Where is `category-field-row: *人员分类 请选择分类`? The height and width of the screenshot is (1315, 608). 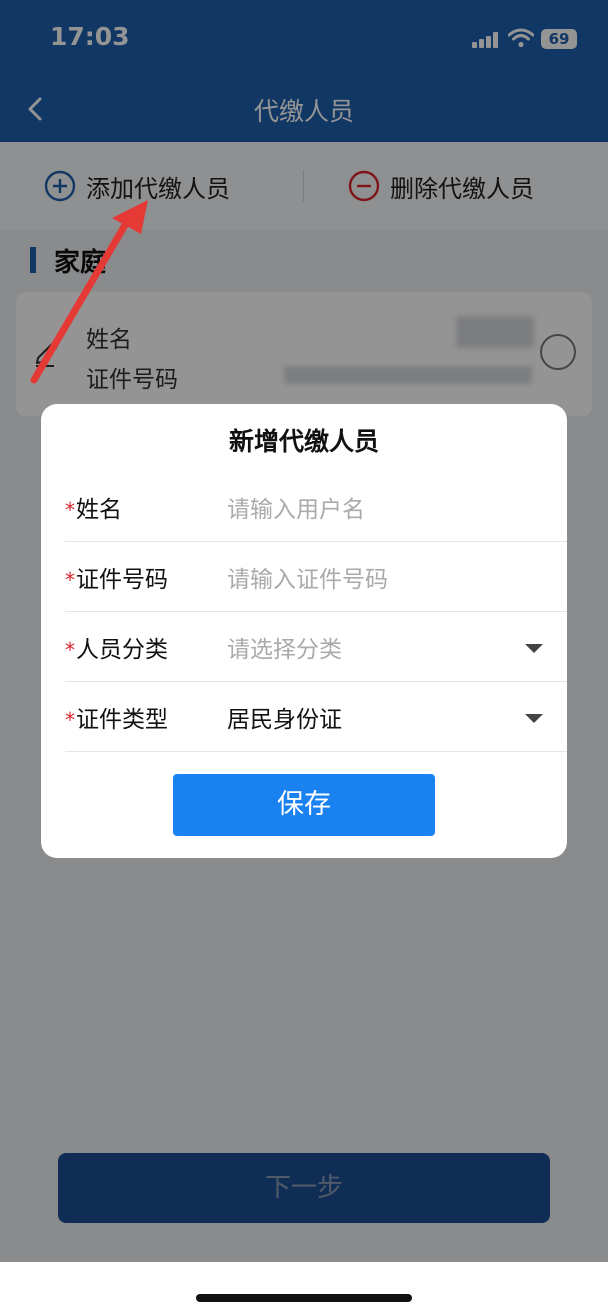
category-field-row: *人员分类 请选择分类 is located at coordinates (316, 647).